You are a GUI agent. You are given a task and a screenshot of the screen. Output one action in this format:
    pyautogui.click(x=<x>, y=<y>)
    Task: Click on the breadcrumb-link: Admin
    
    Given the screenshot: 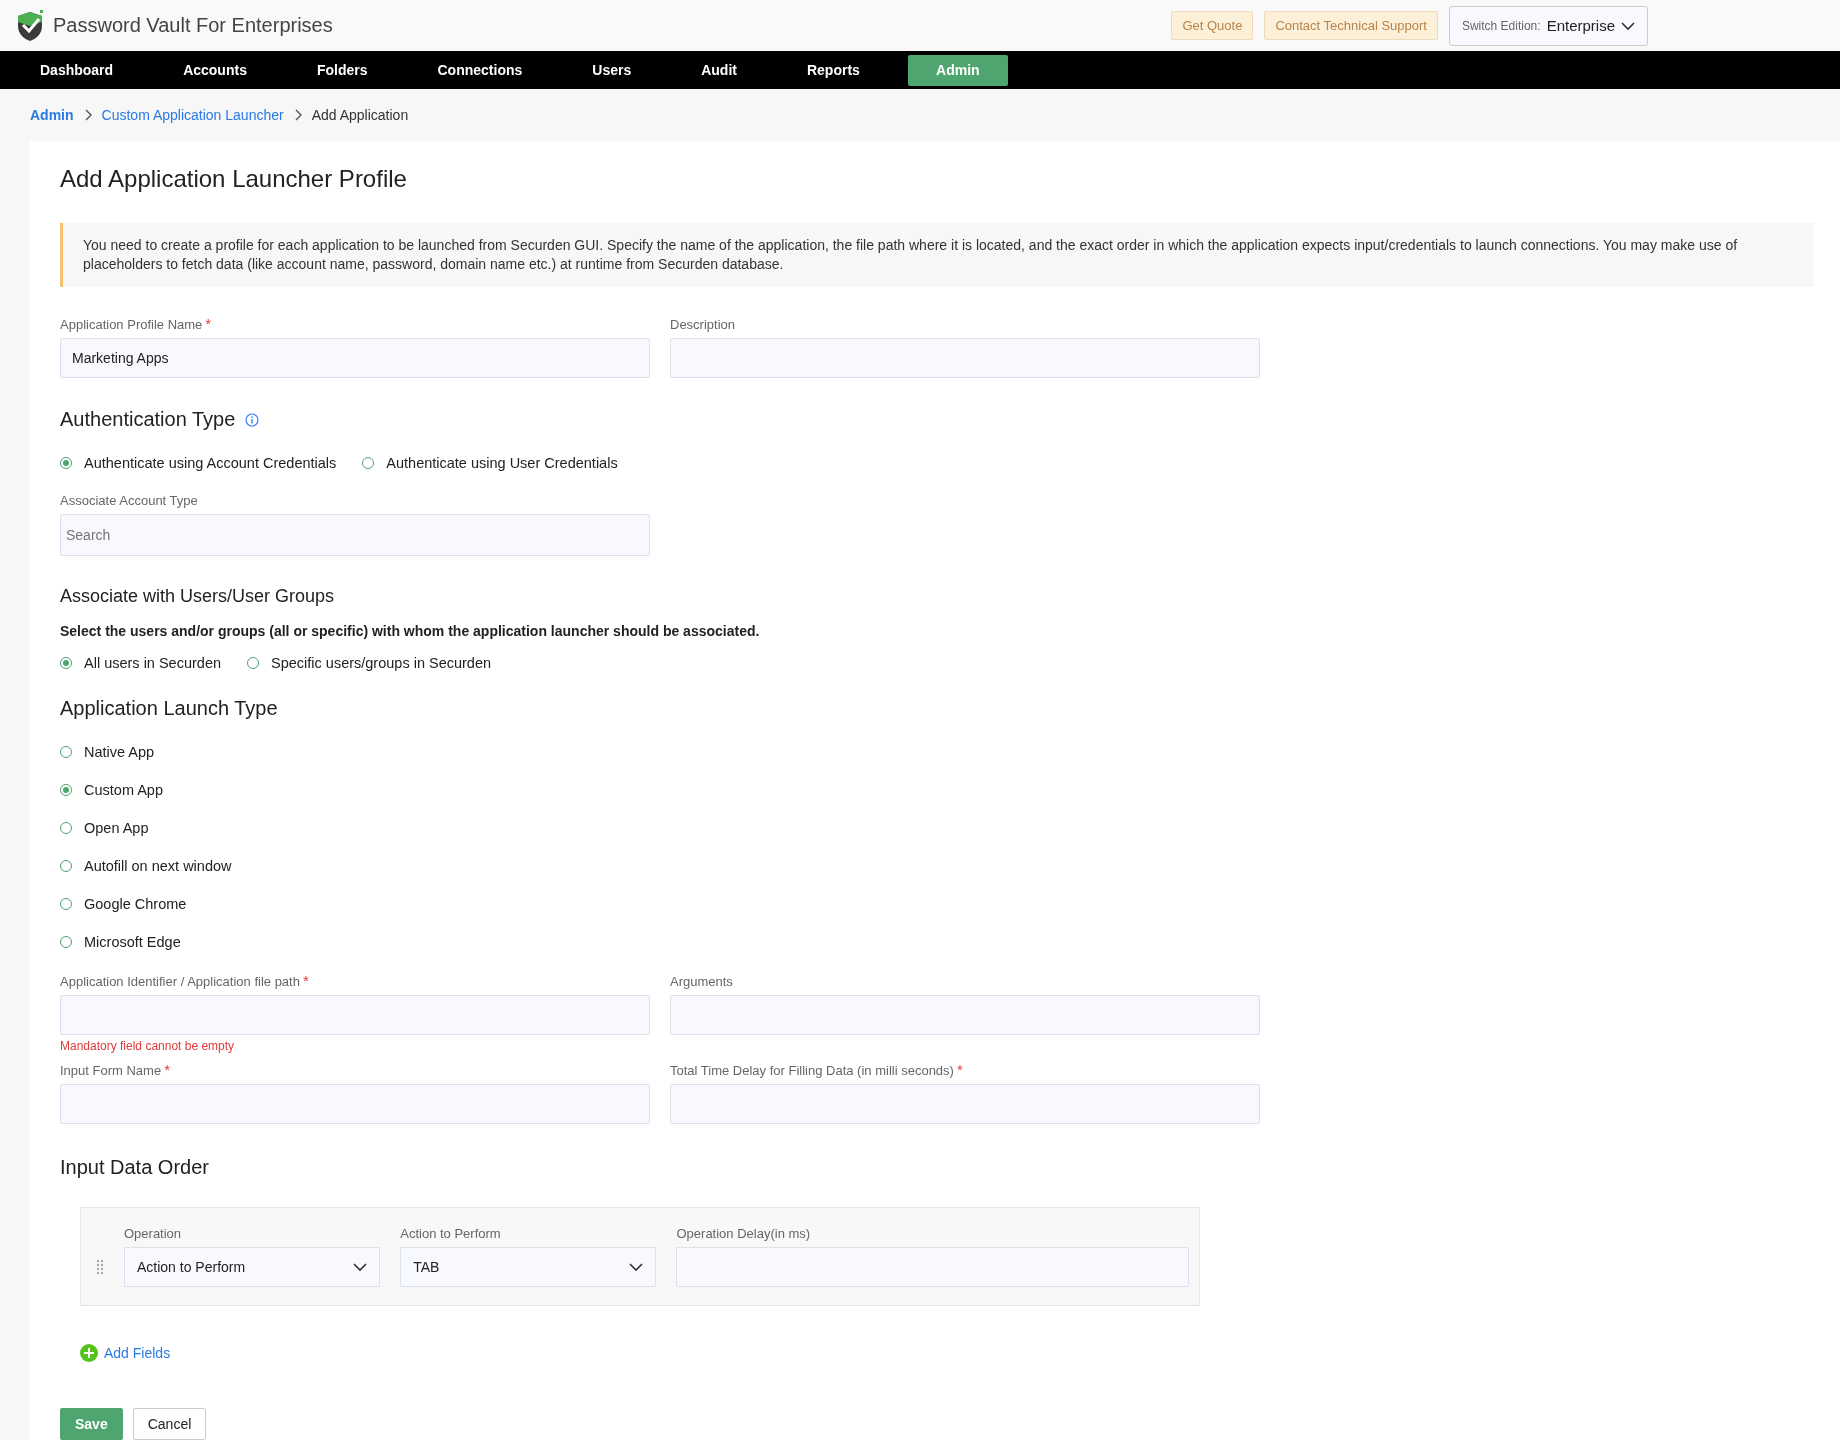 What is the action you would take?
    pyautogui.click(x=52, y=115)
    